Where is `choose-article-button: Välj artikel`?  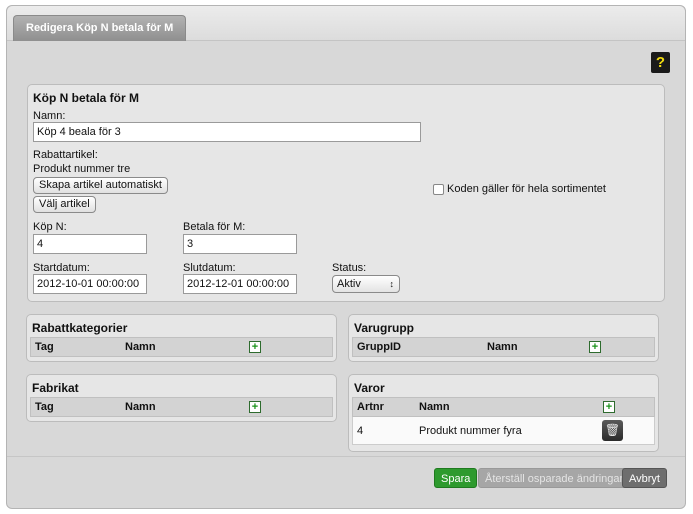
choose-article-button: Välj artikel is located at coordinates (64, 204).